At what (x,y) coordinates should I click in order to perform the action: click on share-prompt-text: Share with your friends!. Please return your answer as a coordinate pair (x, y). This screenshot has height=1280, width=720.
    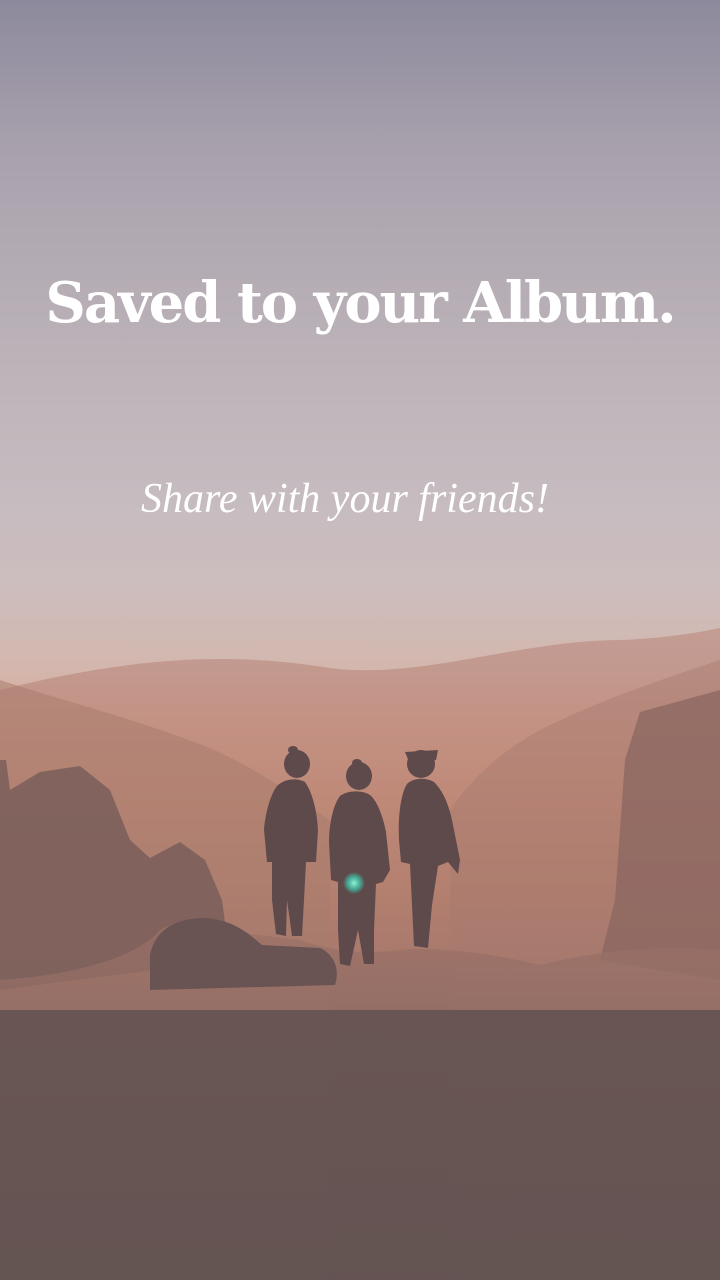
    Looking at the image, I should click on (345, 499).